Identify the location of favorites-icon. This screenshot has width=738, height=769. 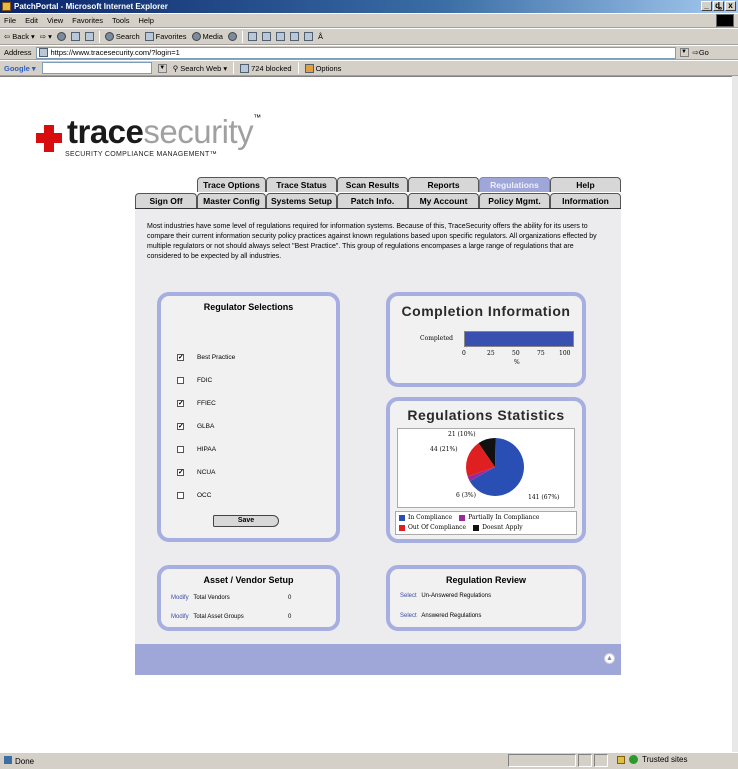
(149, 36).